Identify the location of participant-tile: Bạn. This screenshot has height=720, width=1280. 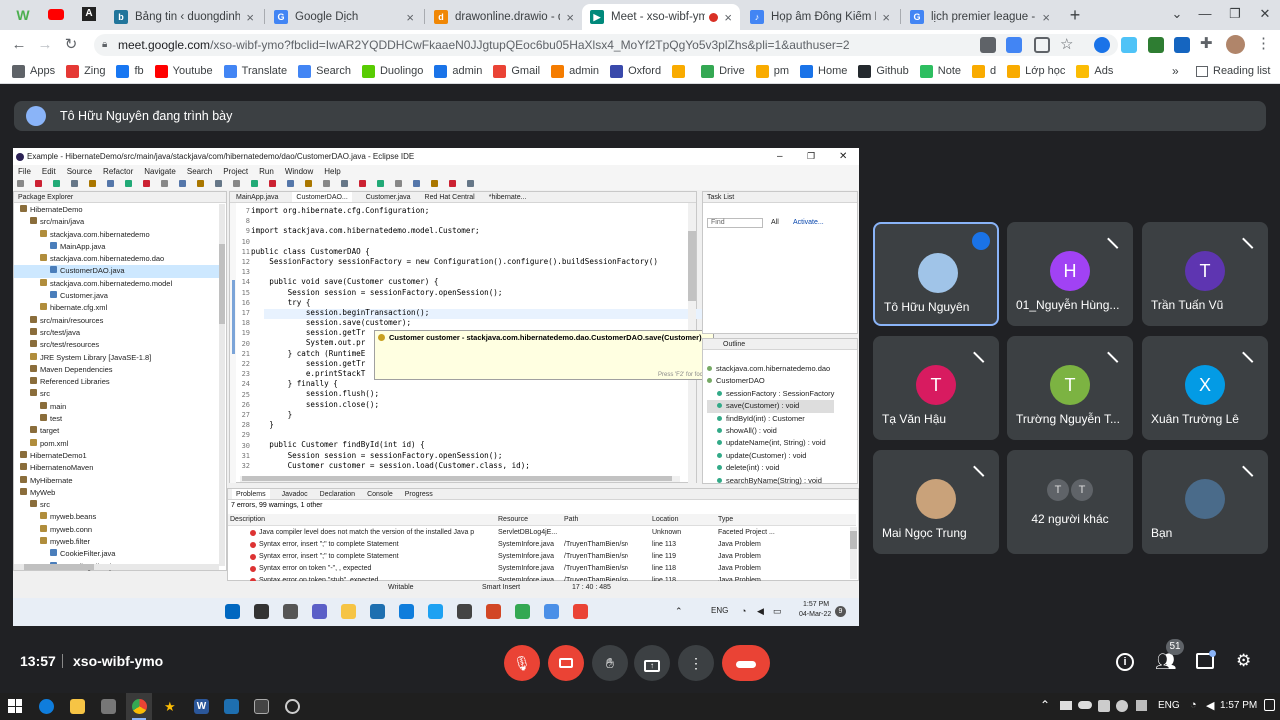
(1205, 502).